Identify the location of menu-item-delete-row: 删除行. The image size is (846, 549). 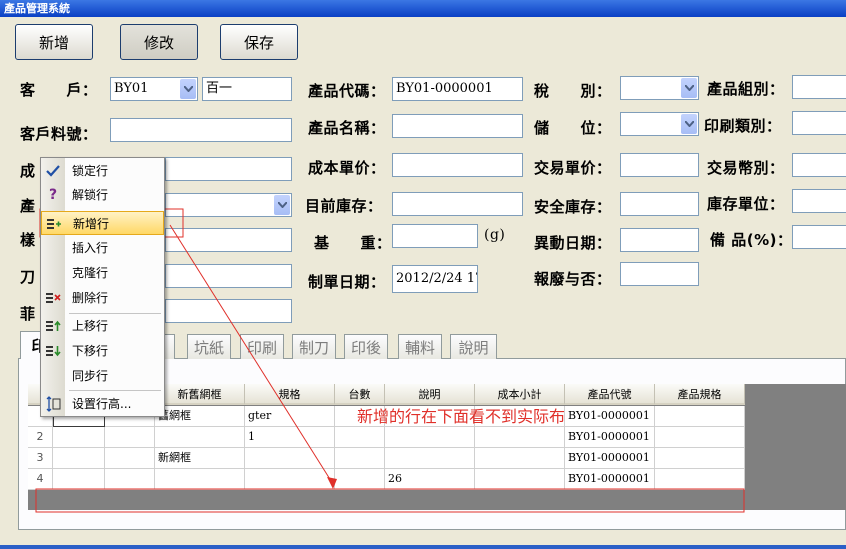
(102, 298).